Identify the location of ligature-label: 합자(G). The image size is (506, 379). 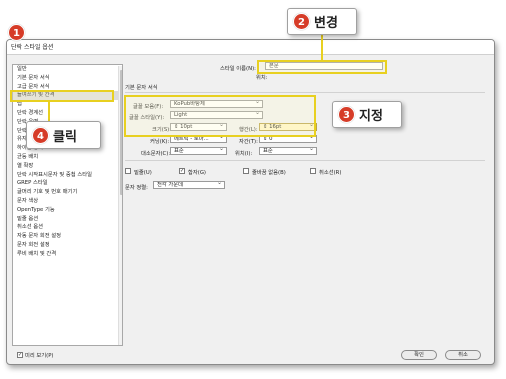
(197, 173).